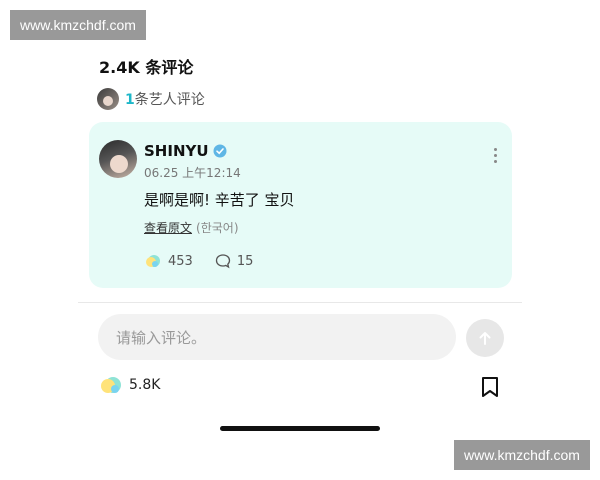 The width and height of the screenshot is (600, 480). What do you see at coordinates (490, 387) in the screenshot?
I see `bookmark-icon` at bounding box center [490, 387].